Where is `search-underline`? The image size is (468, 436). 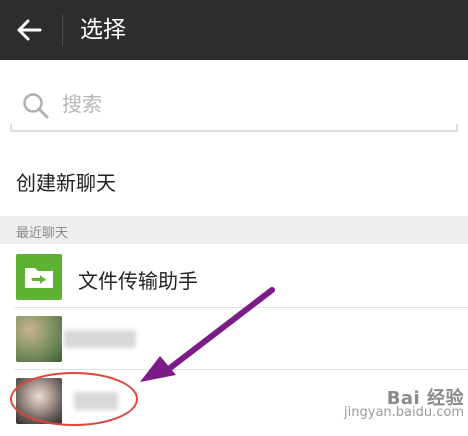
search-underline is located at coordinates (234, 128).